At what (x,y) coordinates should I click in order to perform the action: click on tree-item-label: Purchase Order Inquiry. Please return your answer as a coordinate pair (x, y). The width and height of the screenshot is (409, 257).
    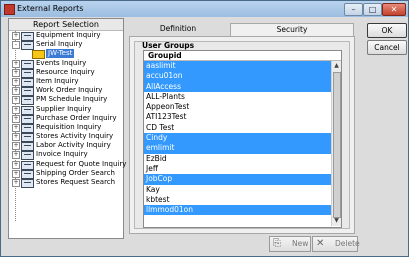
    Looking at the image, I should click on (76, 117).